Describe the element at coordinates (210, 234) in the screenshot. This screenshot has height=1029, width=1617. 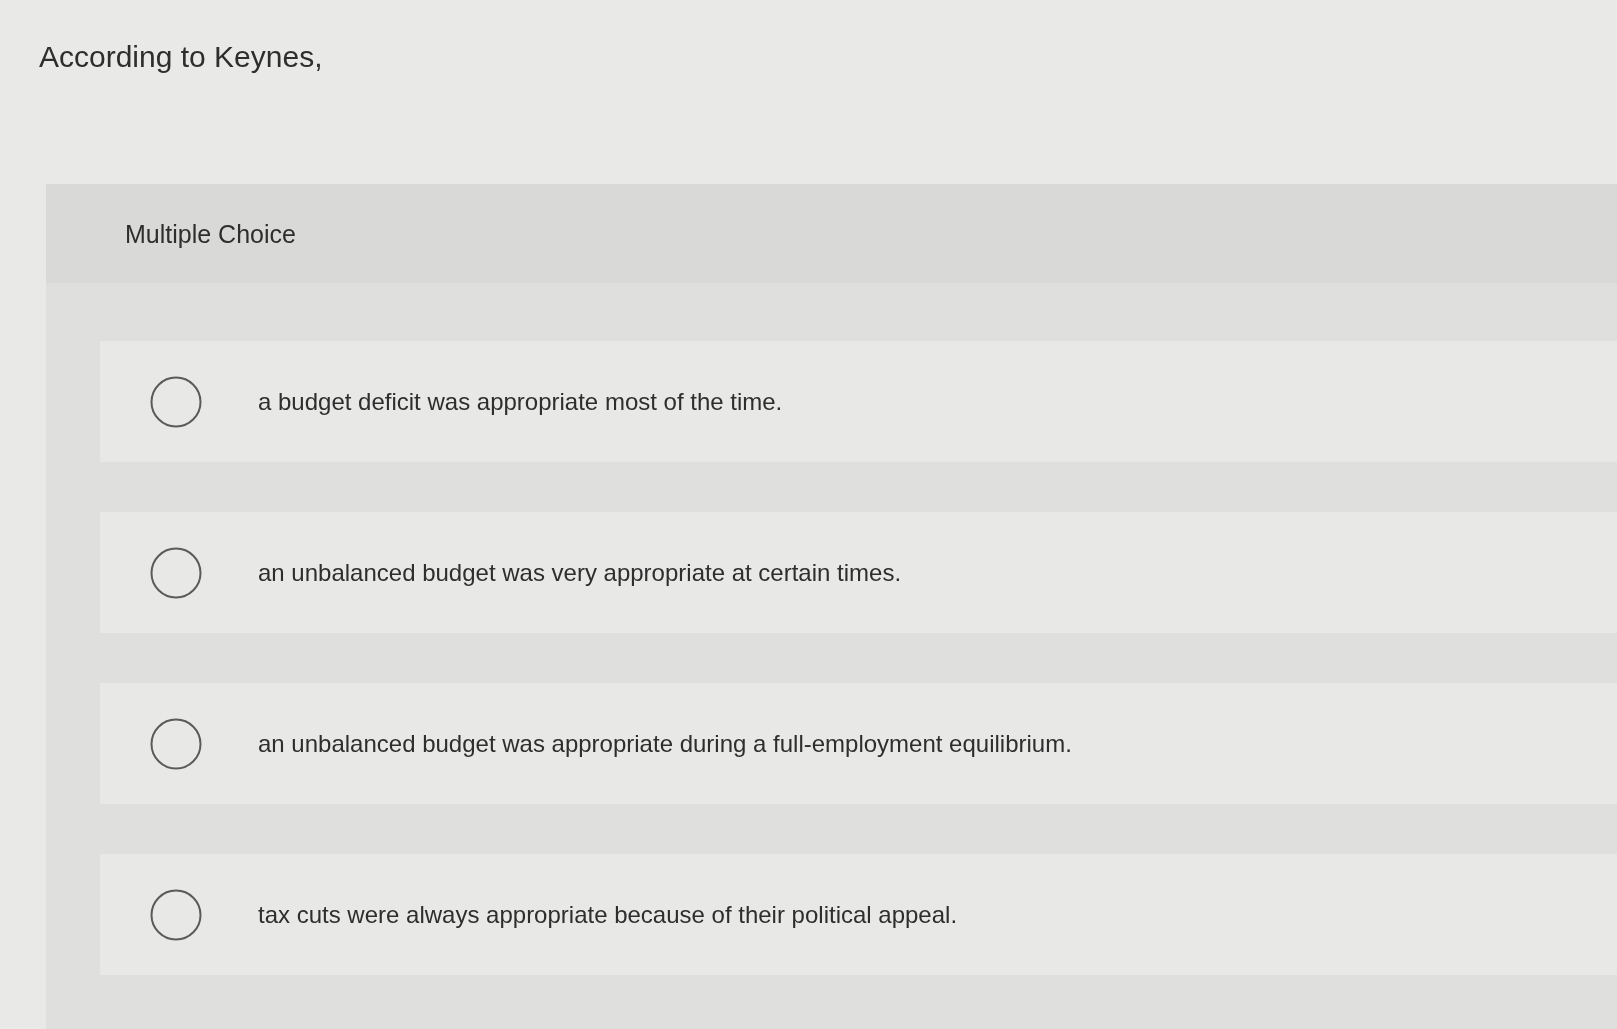
I see `question-type-label: Multiple Choice` at that location.